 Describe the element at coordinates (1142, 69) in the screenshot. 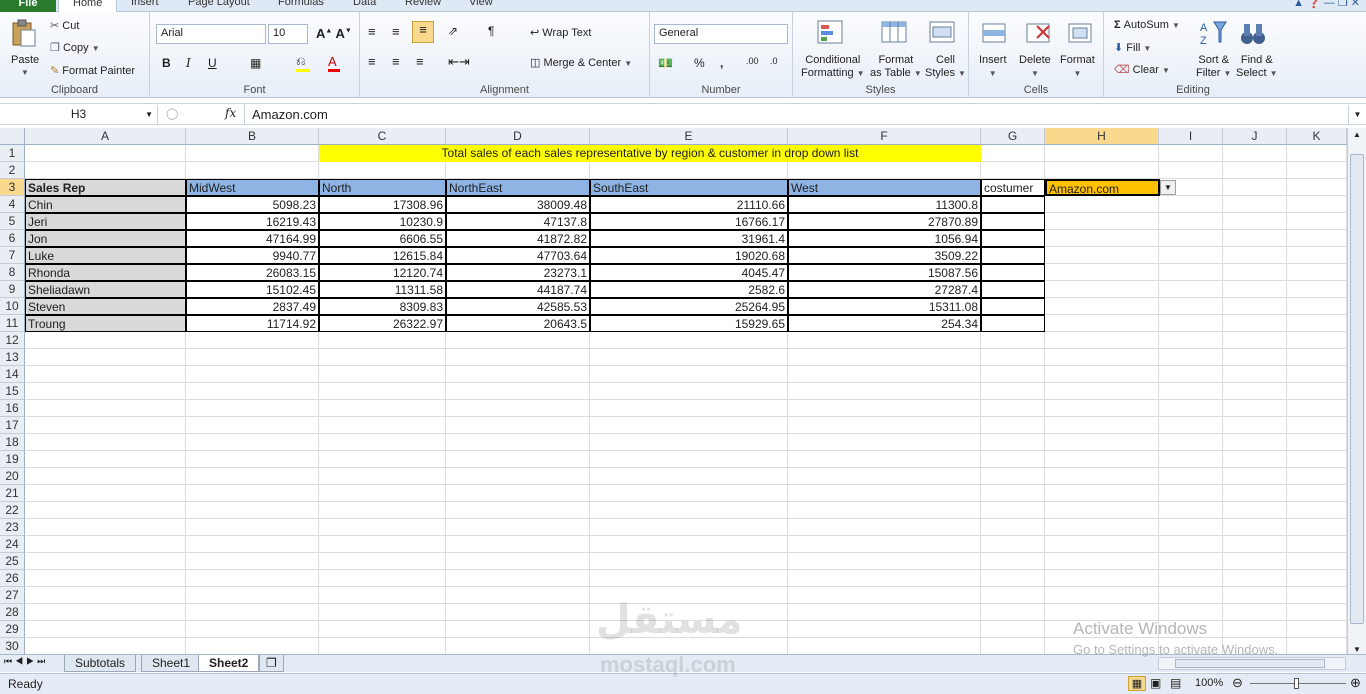

I see `clear-button: ⌫ Clear ▼` at that location.